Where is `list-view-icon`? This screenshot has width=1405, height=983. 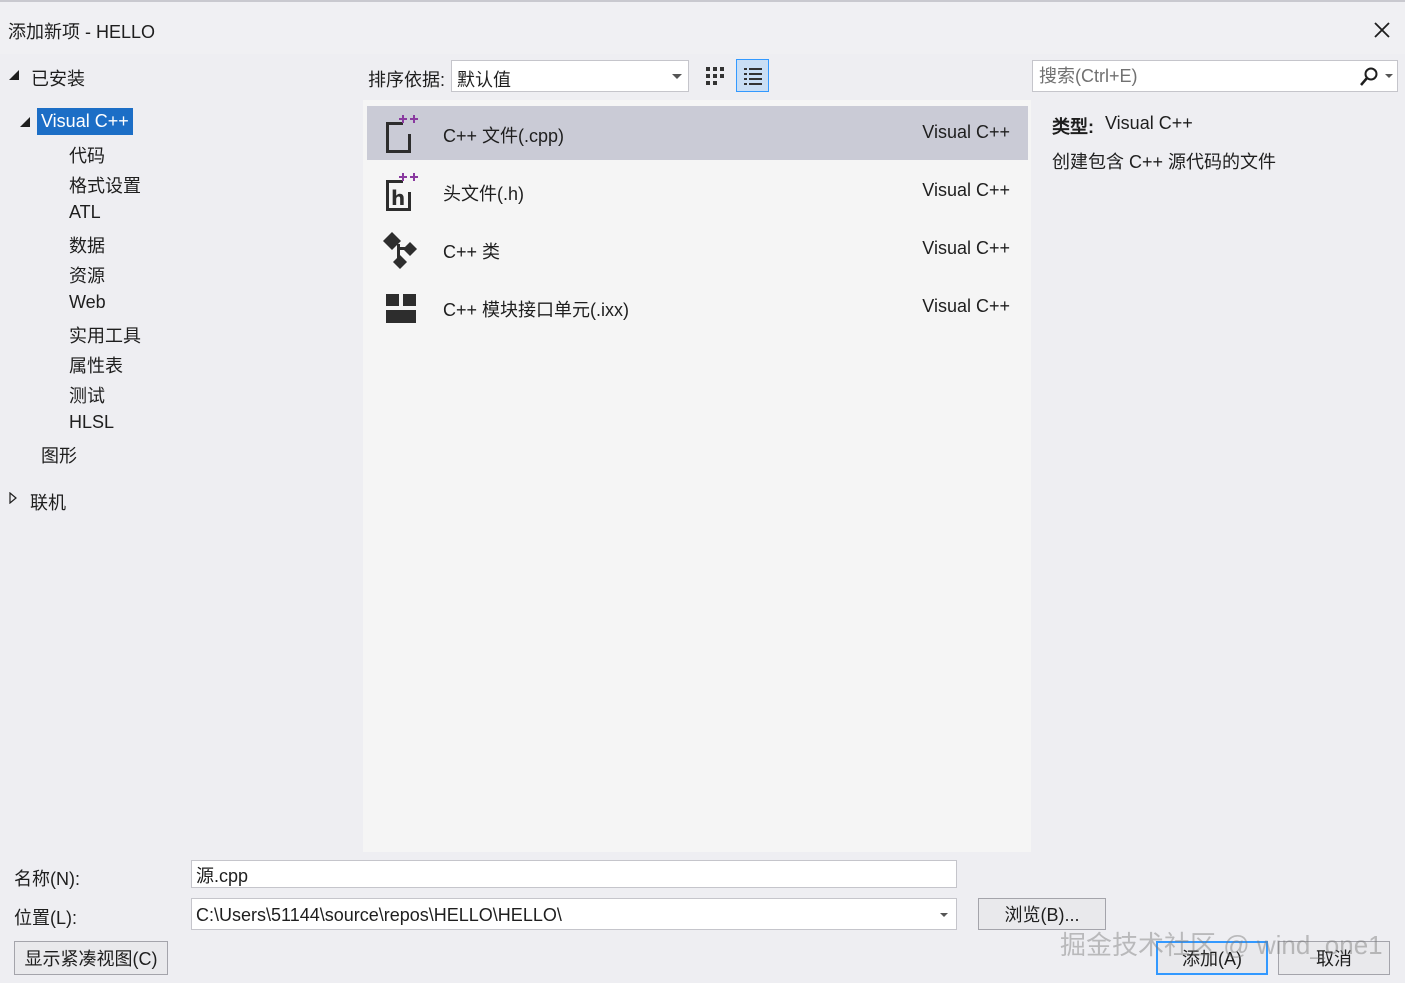
list-view-icon is located at coordinates (752, 76).